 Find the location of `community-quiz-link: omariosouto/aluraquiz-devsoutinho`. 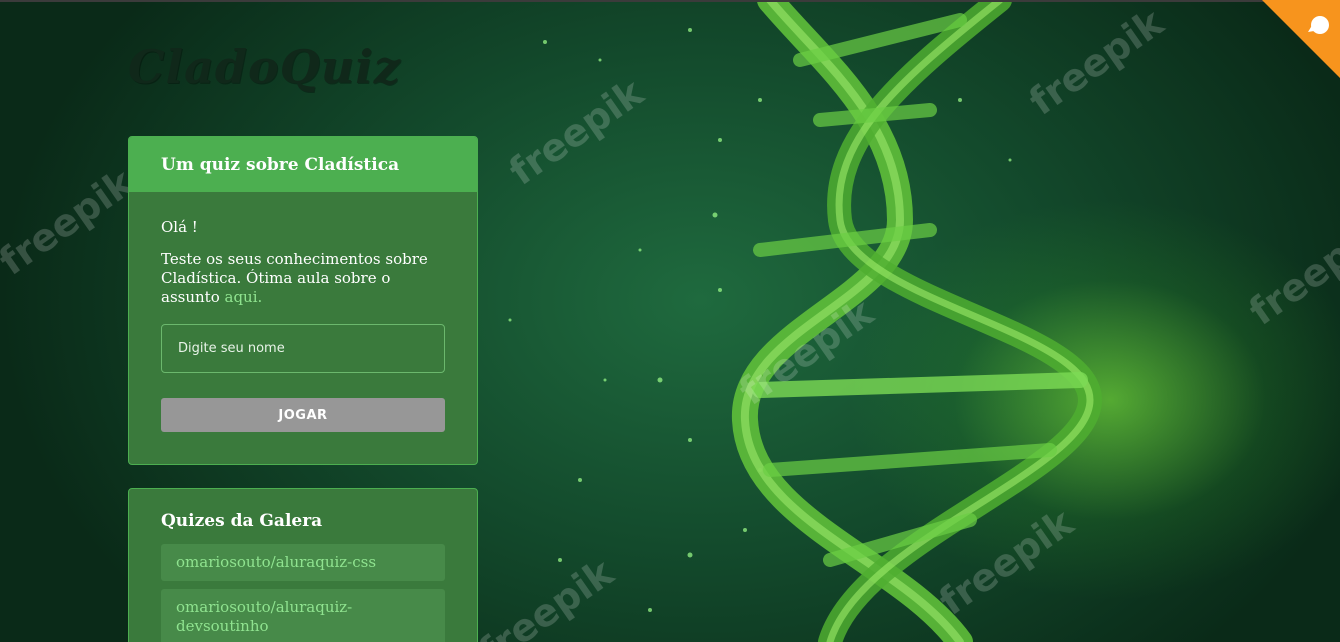

community-quiz-link: omariosouto/aluraquiz-devsoutinho is located at coordinates (303, 615).